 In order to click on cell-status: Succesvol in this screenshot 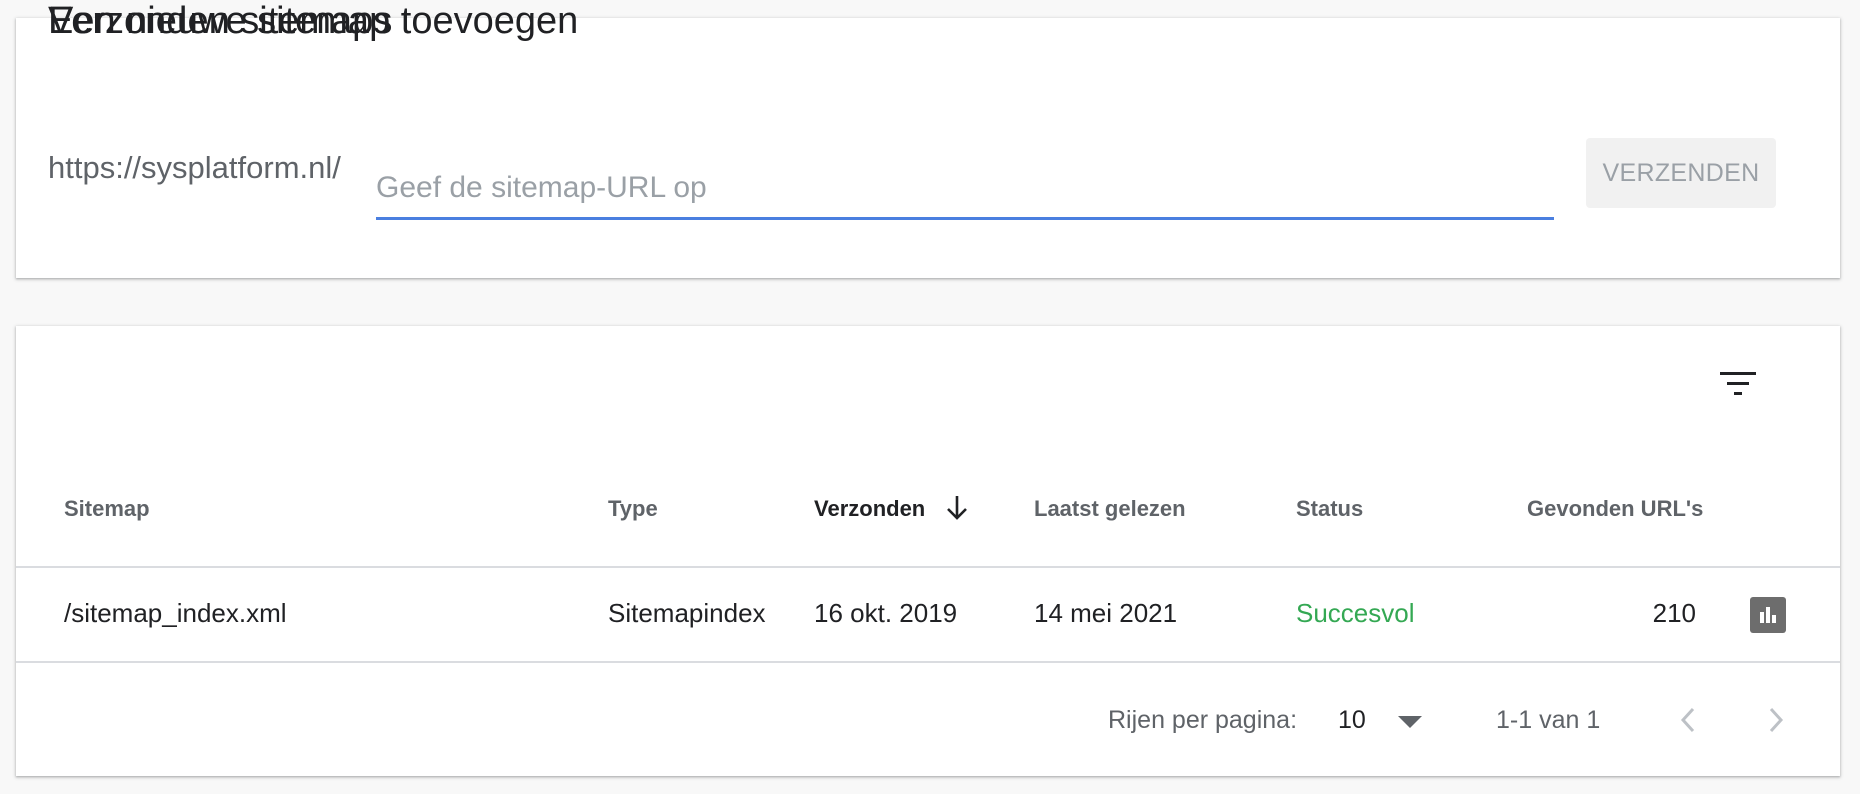, I will do `click(1355, 613)`.